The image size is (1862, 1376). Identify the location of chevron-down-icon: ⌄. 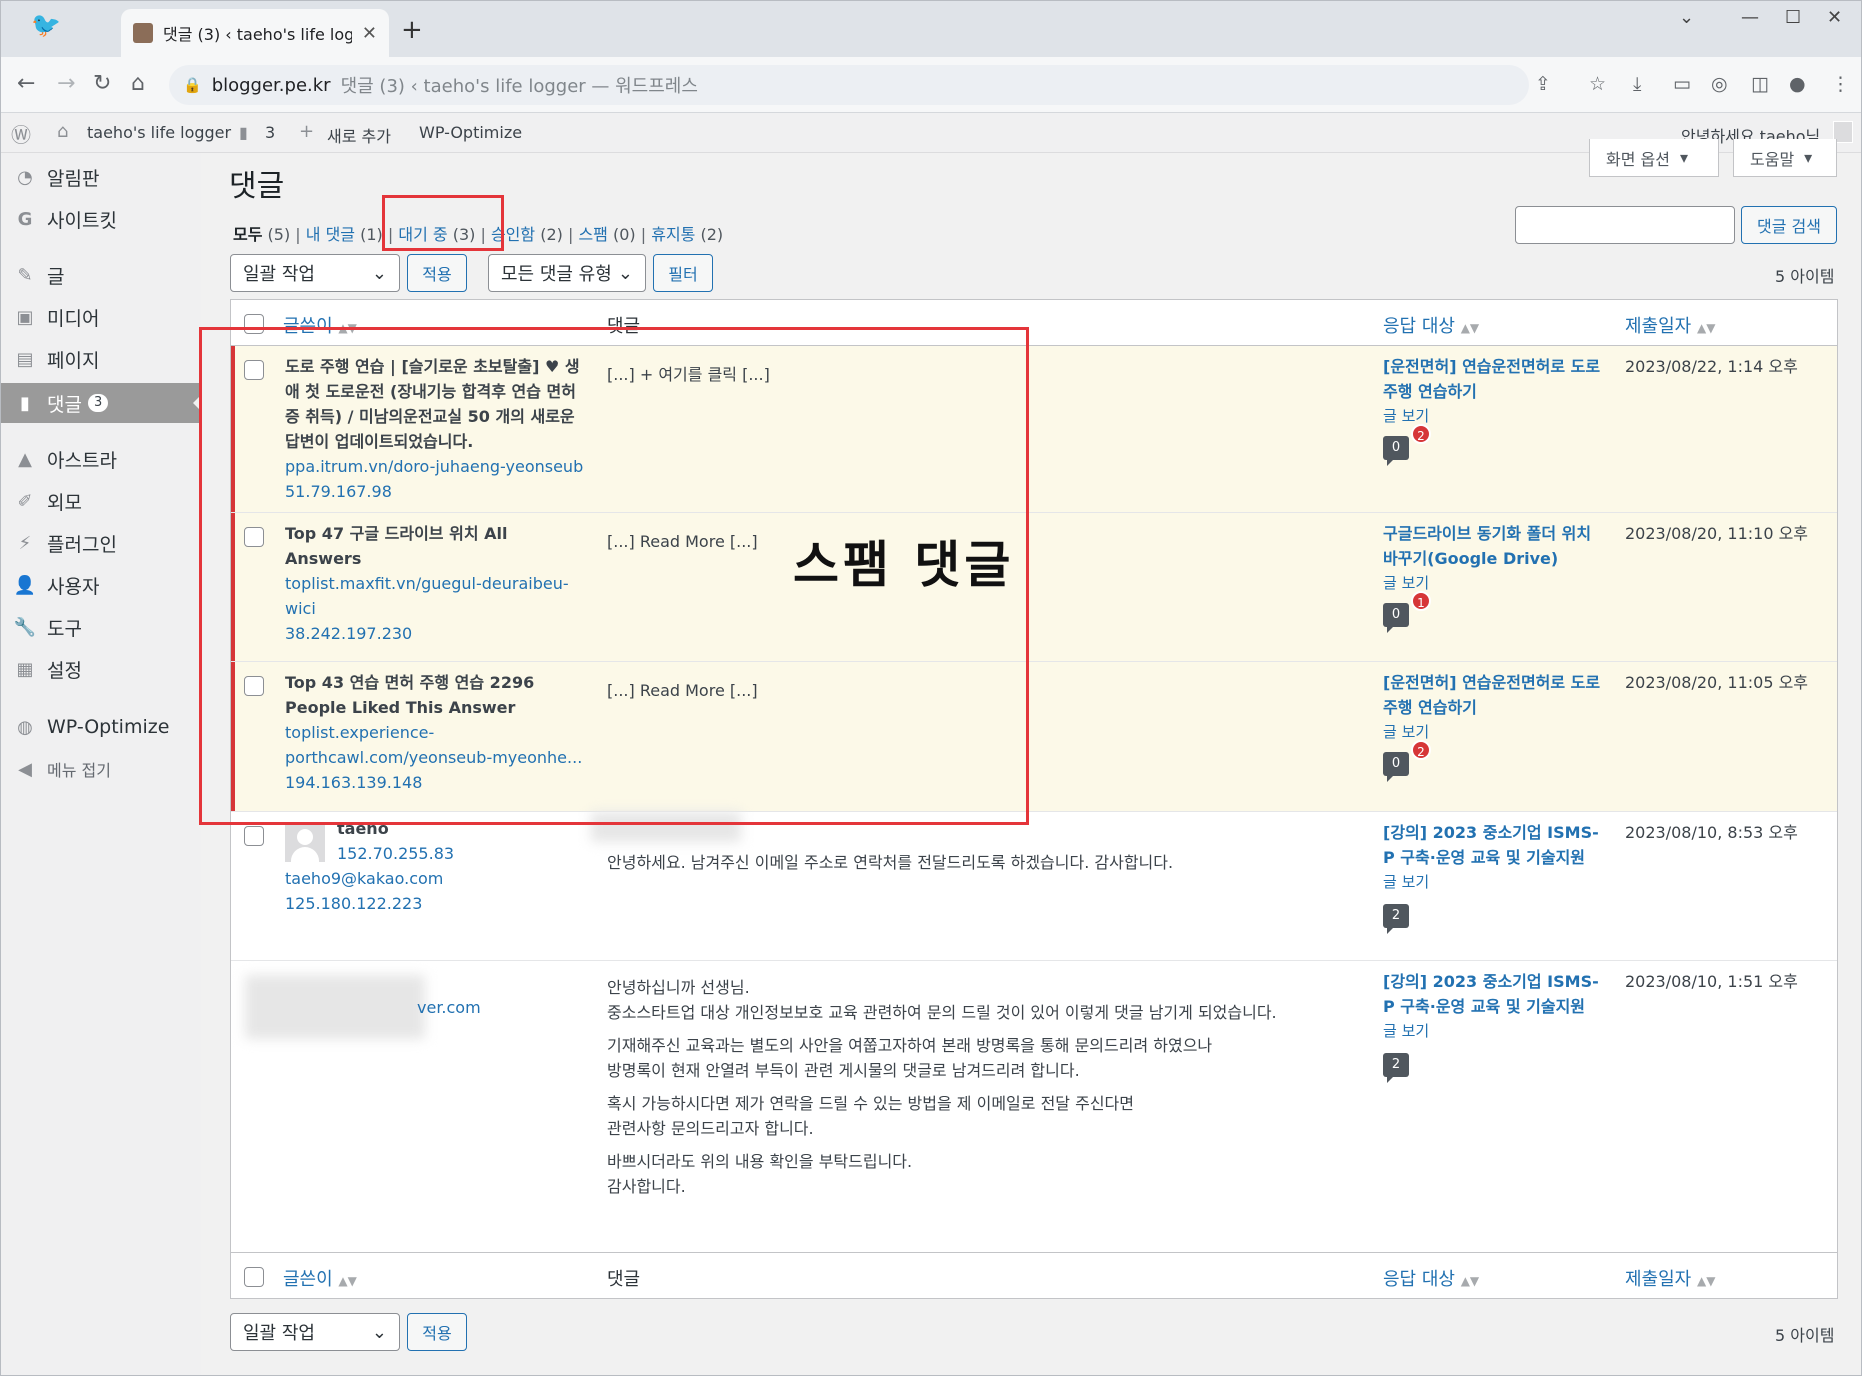
(1686, 17).